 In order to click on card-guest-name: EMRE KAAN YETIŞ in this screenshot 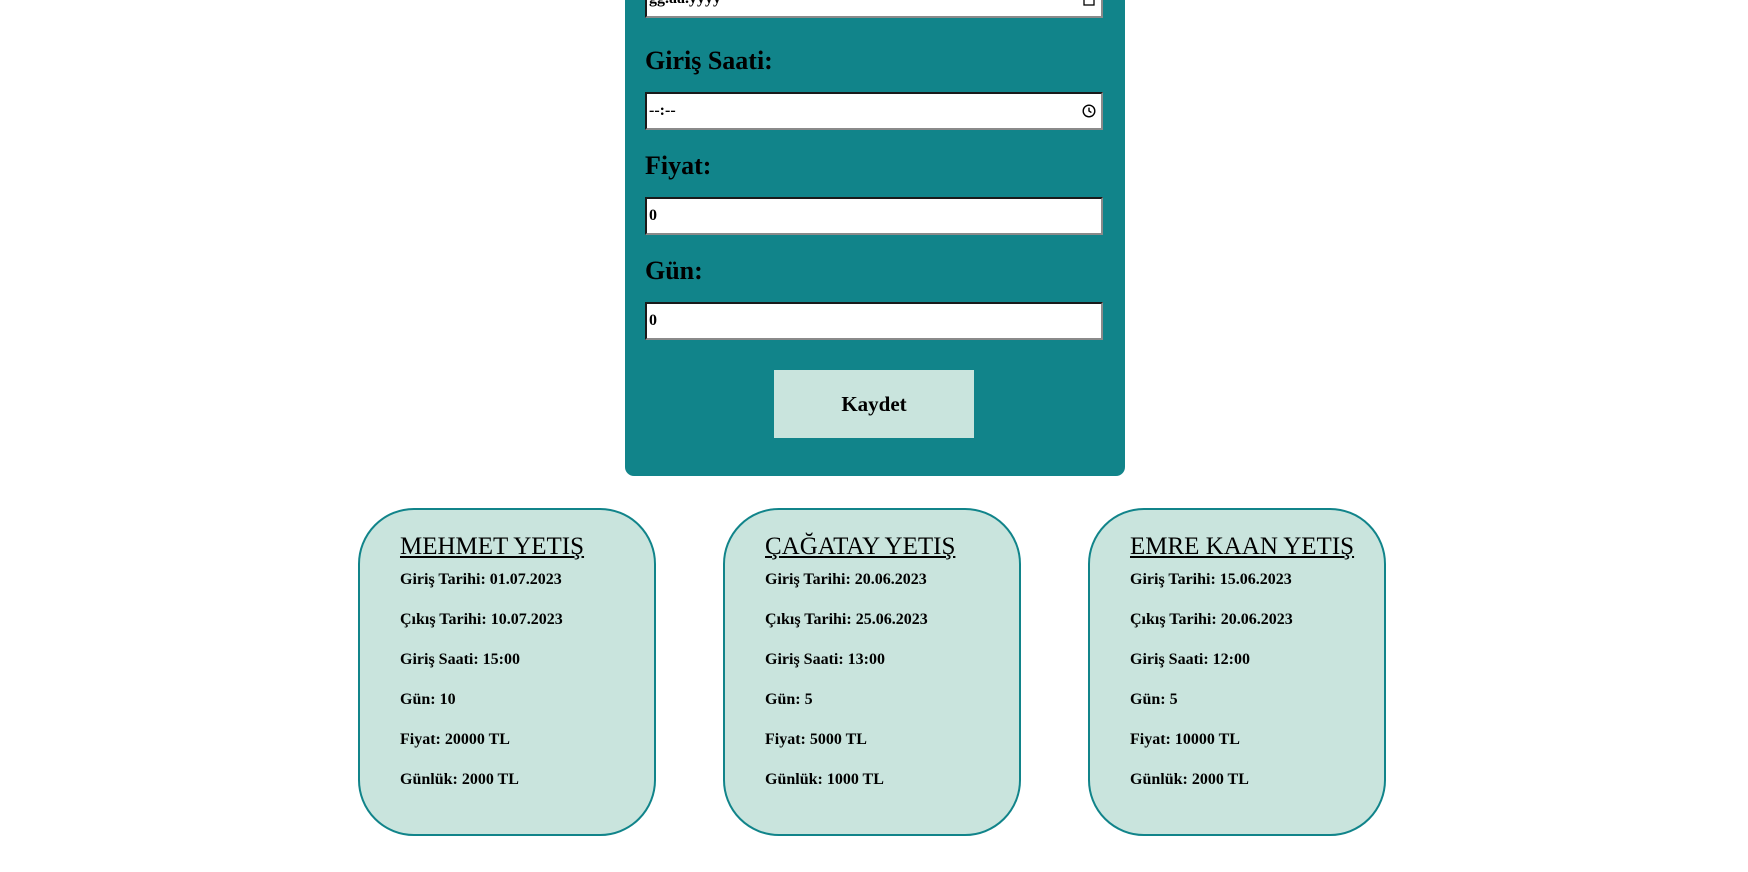, I will do `click(1242, 546)`.